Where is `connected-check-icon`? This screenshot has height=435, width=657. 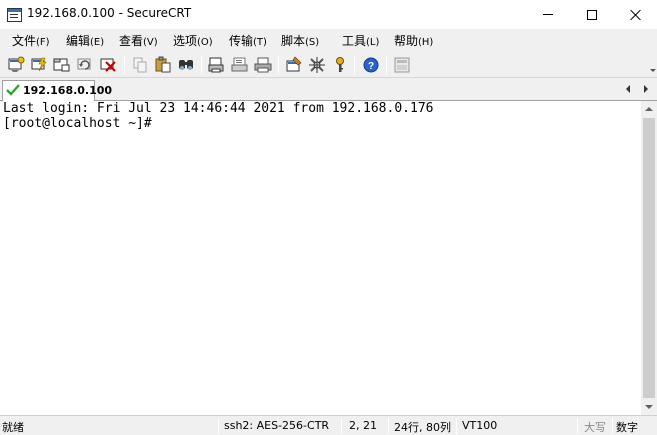 connected-check-icon is located at coordinates (13, 90).